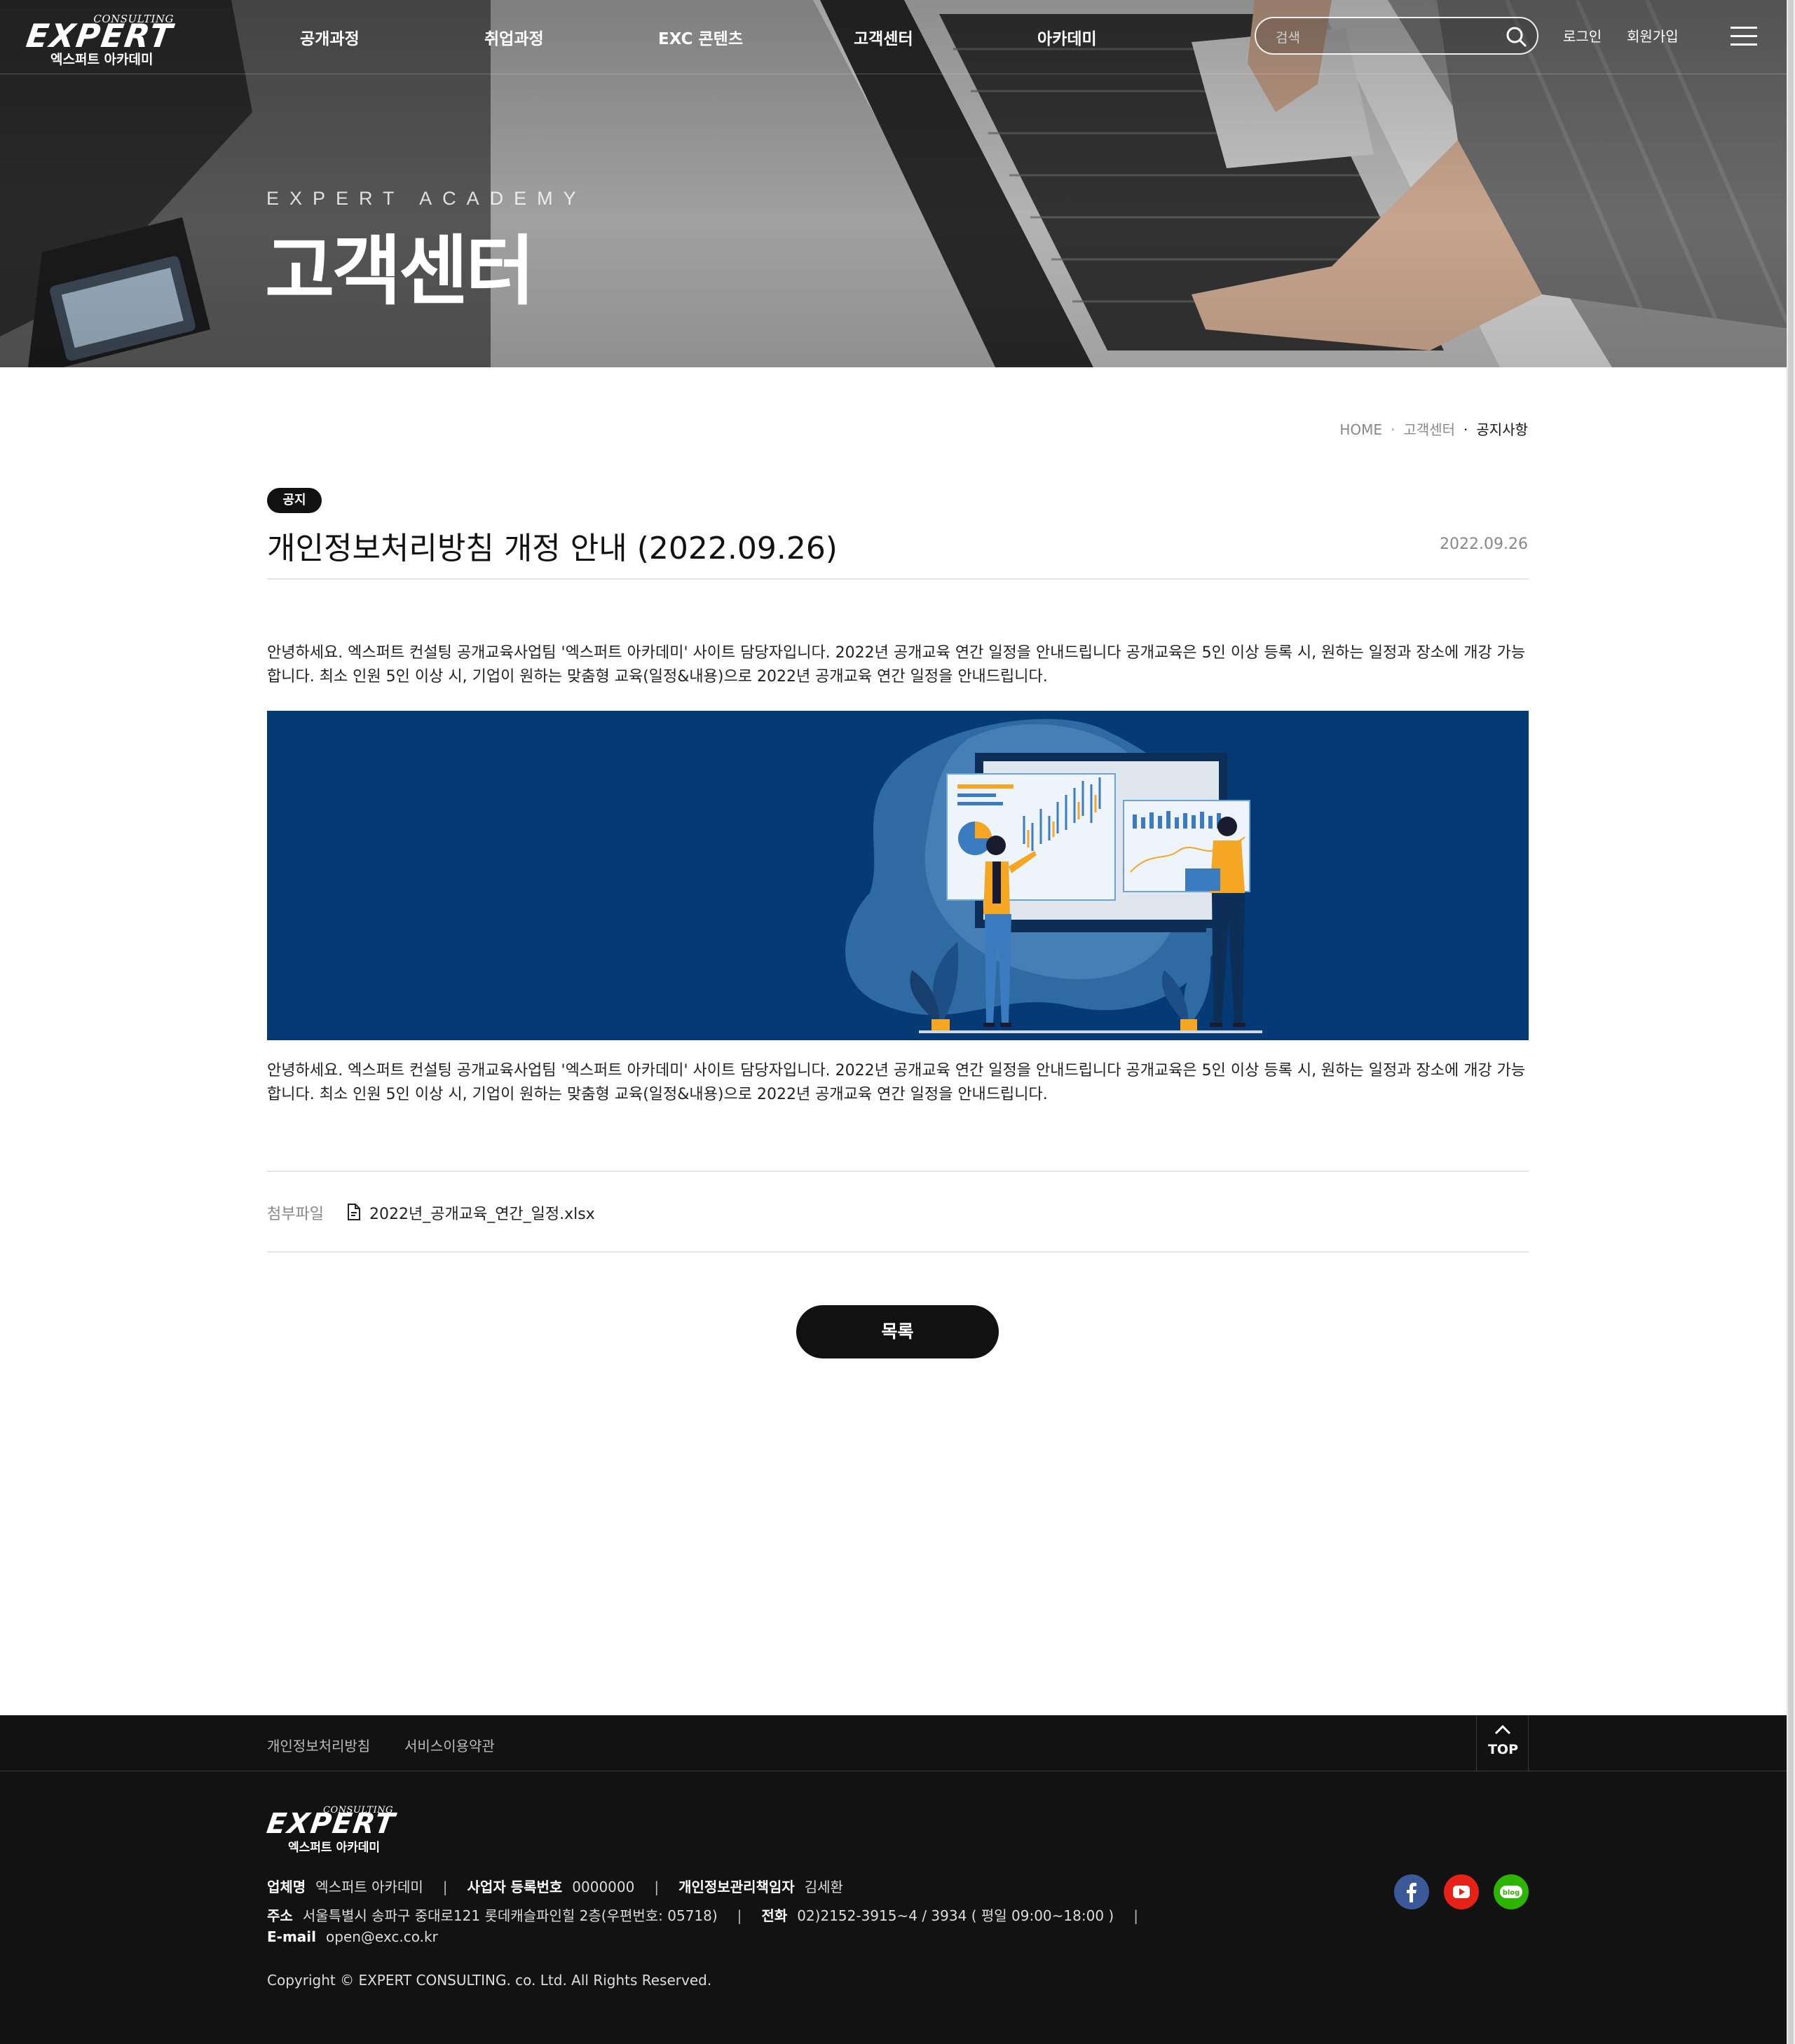 Image resolution: width=1795 pixels, height=2044 pixels. I want to click on post-date: 2022.09.26, so click(1484, 544).